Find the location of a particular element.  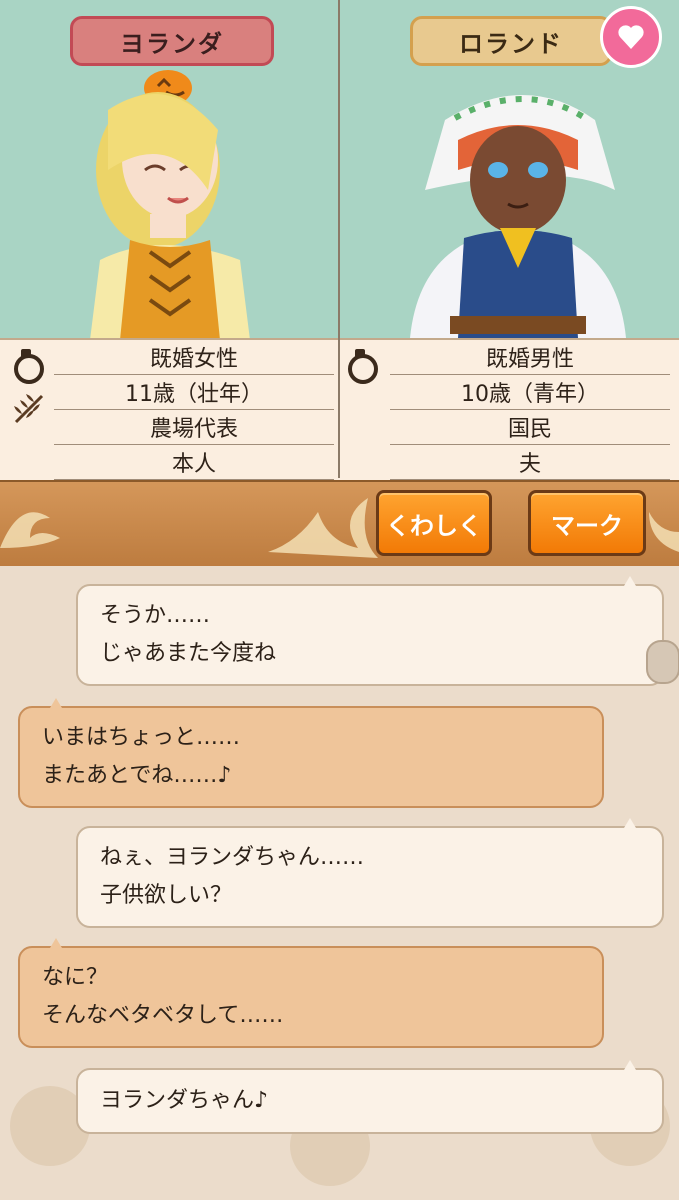

detail-button: くわしく is located at coordinates (434, 523).